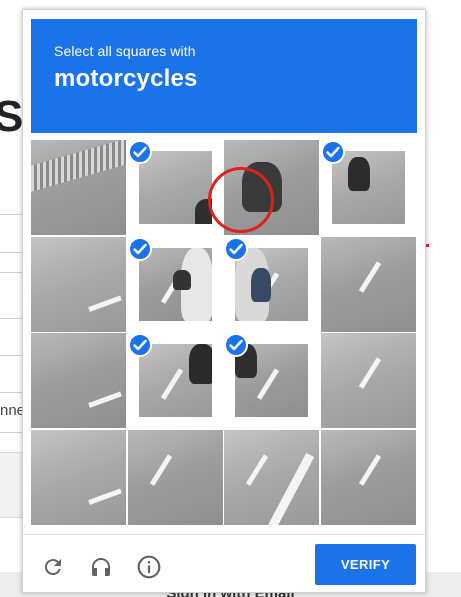  What do you see at coordinates (126, 78) in the screenshot?
I see `captcha-target-object: motorcycles` at bounding box center [126, 78].